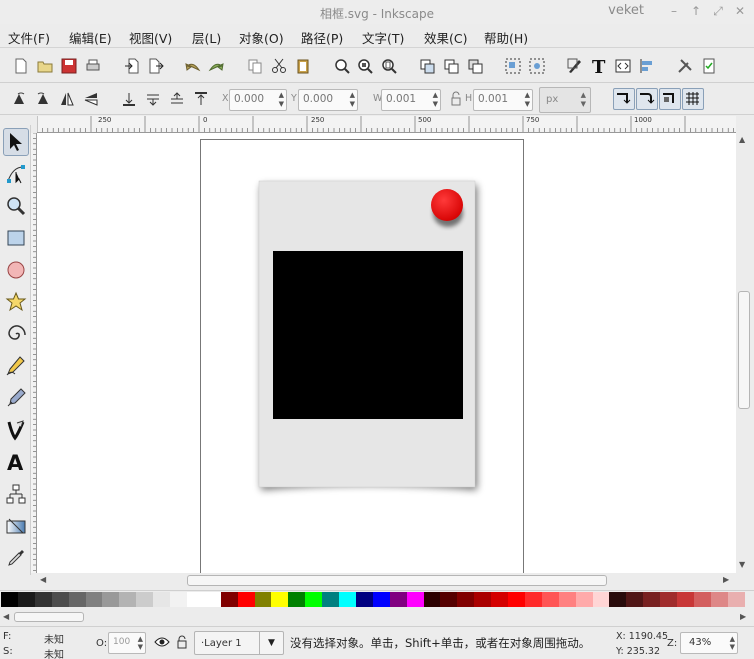 The height and width of the screenshot is (659, 754). What do you see at coordinates (506, 37) in the screenshot?
I see `menu-help: 帮助(H)` at bounding box center [506, 37].